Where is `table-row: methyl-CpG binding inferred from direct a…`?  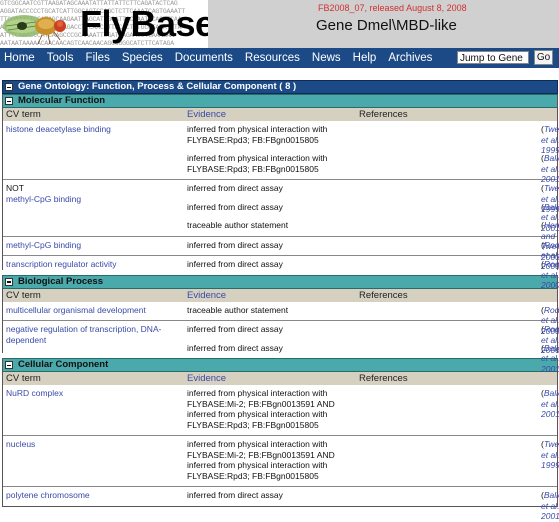 table-row: methyl-CpG binding inferred from direct a… is located at coordinates (281, 254).